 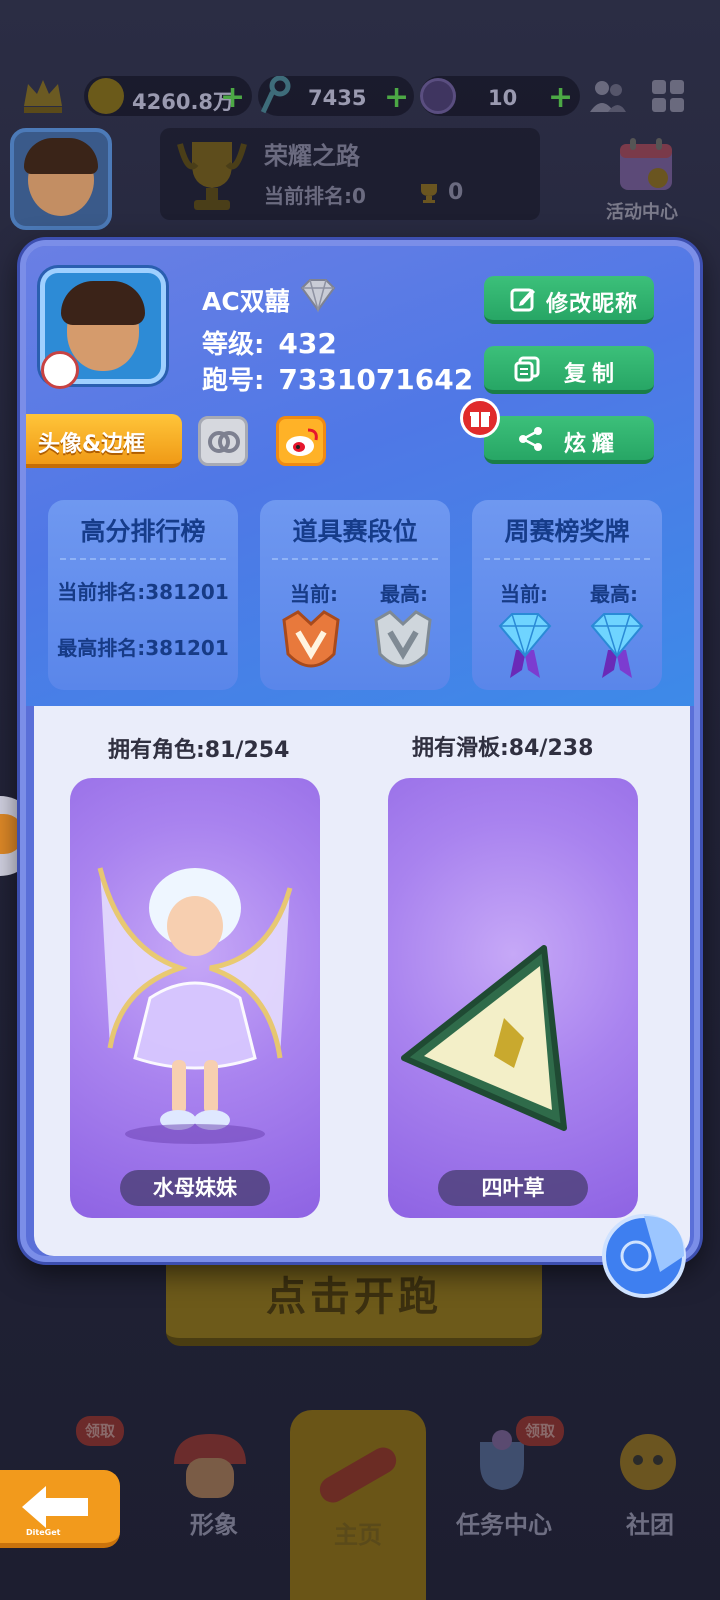 What do you see at coordinates (61, 156) in the screenshot?
I see `lobby-avatar-hair` at bounding box center [61, 156].